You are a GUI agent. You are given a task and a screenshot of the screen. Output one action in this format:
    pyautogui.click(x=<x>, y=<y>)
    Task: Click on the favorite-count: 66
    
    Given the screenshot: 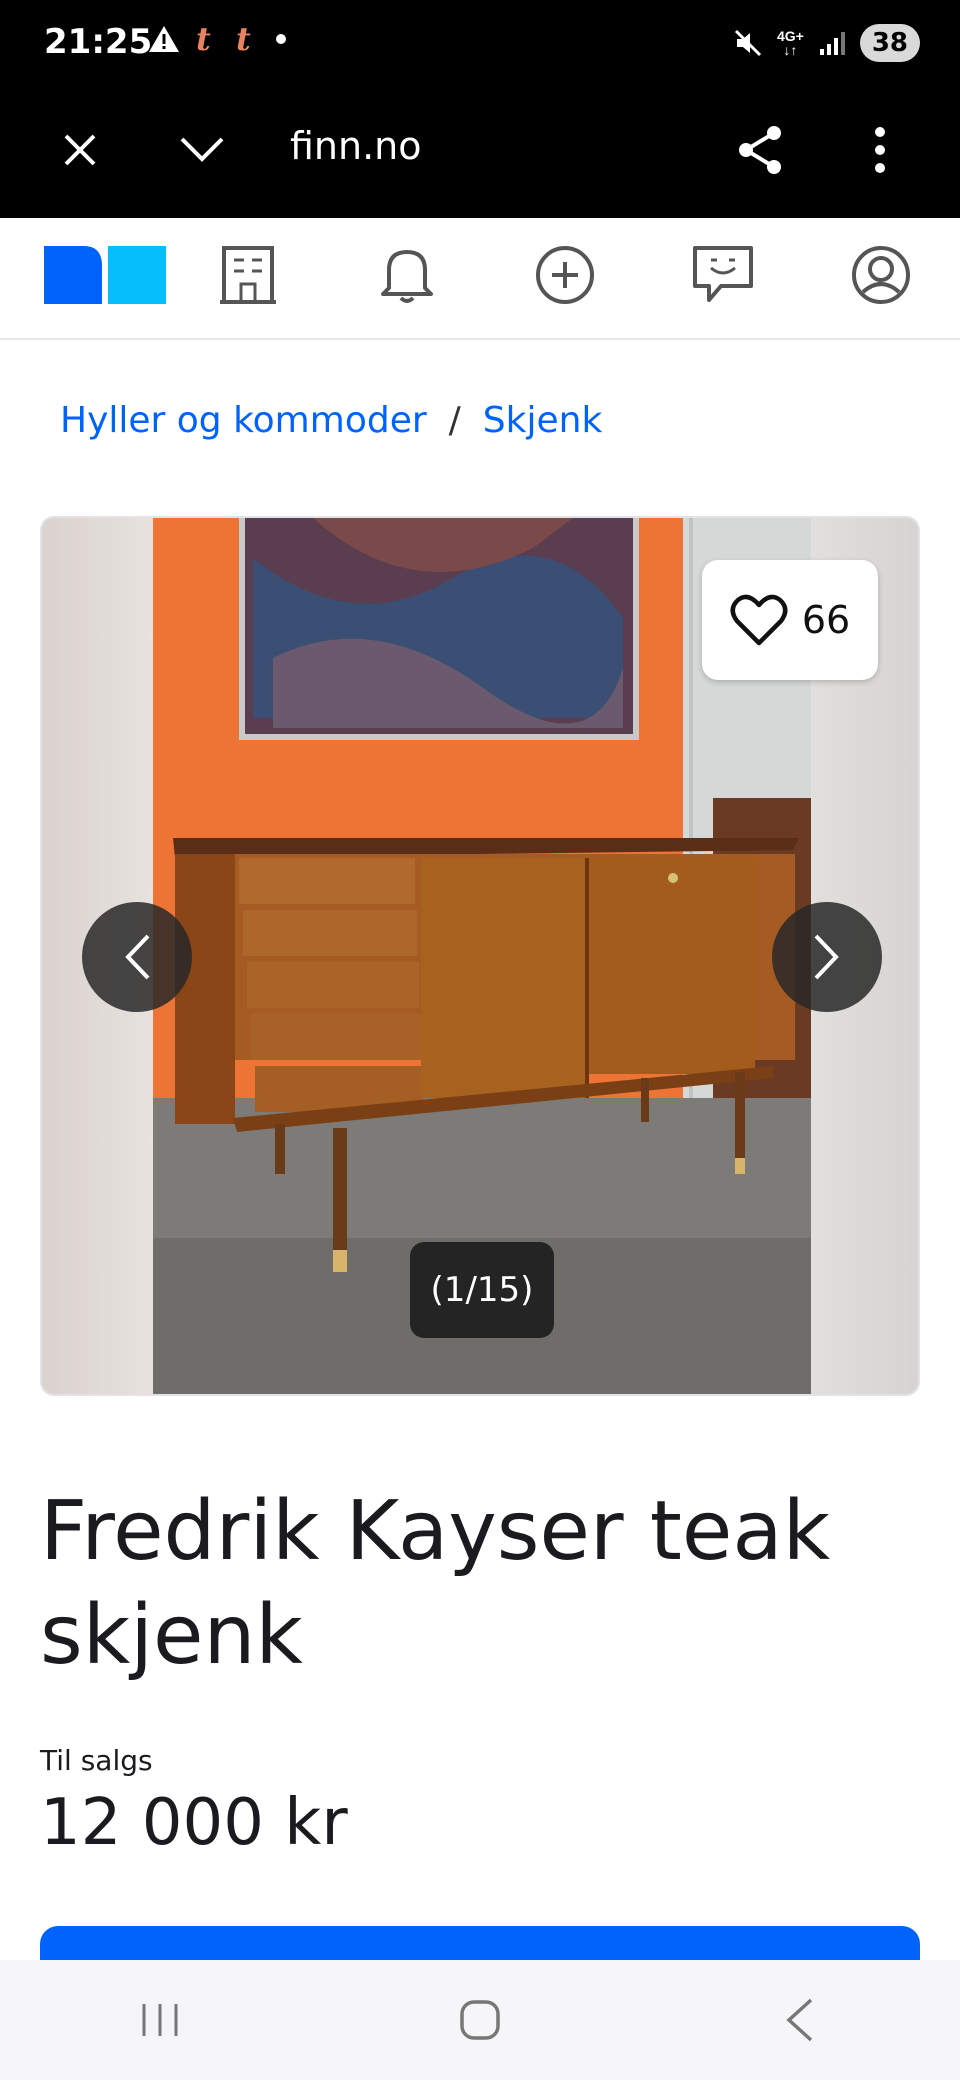 What is the action you would take?
    pyautogui.click(x=826, y=620)
    